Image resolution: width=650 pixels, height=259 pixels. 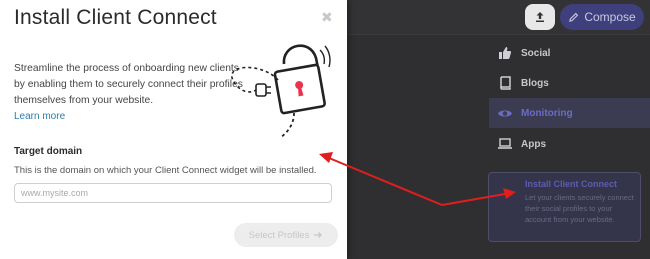 I want to click on annotation-arrows, so click(x=417, y=179).